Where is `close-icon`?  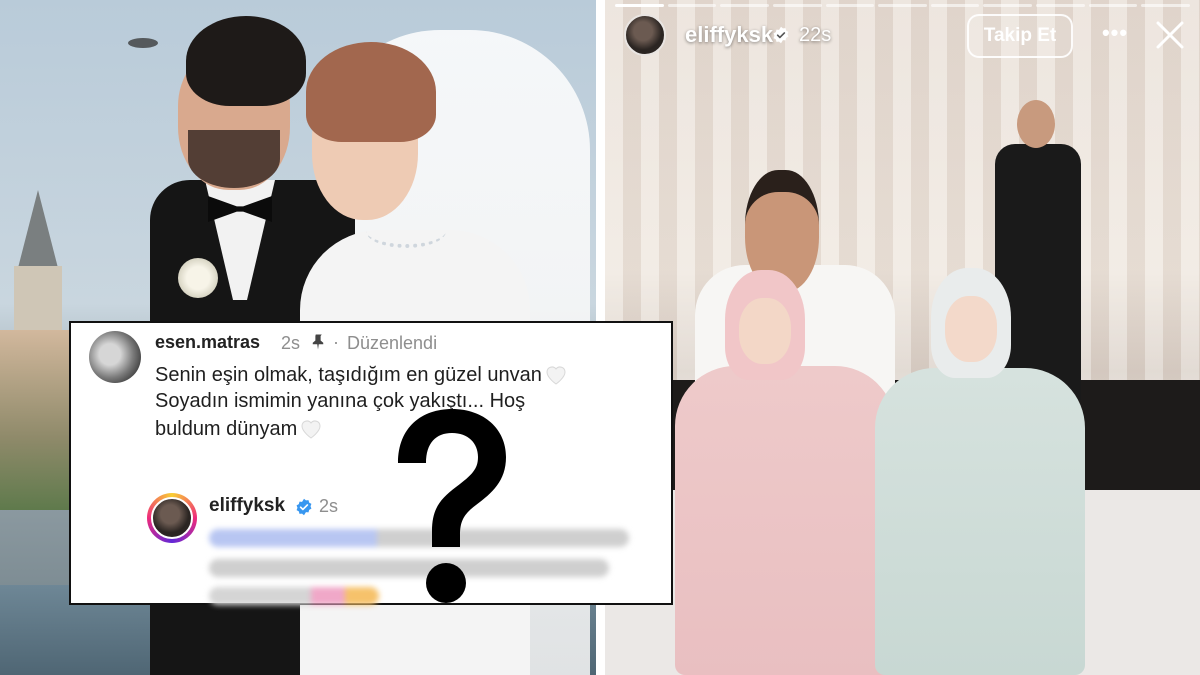 close-icon is located at coordinates (1170, 35).